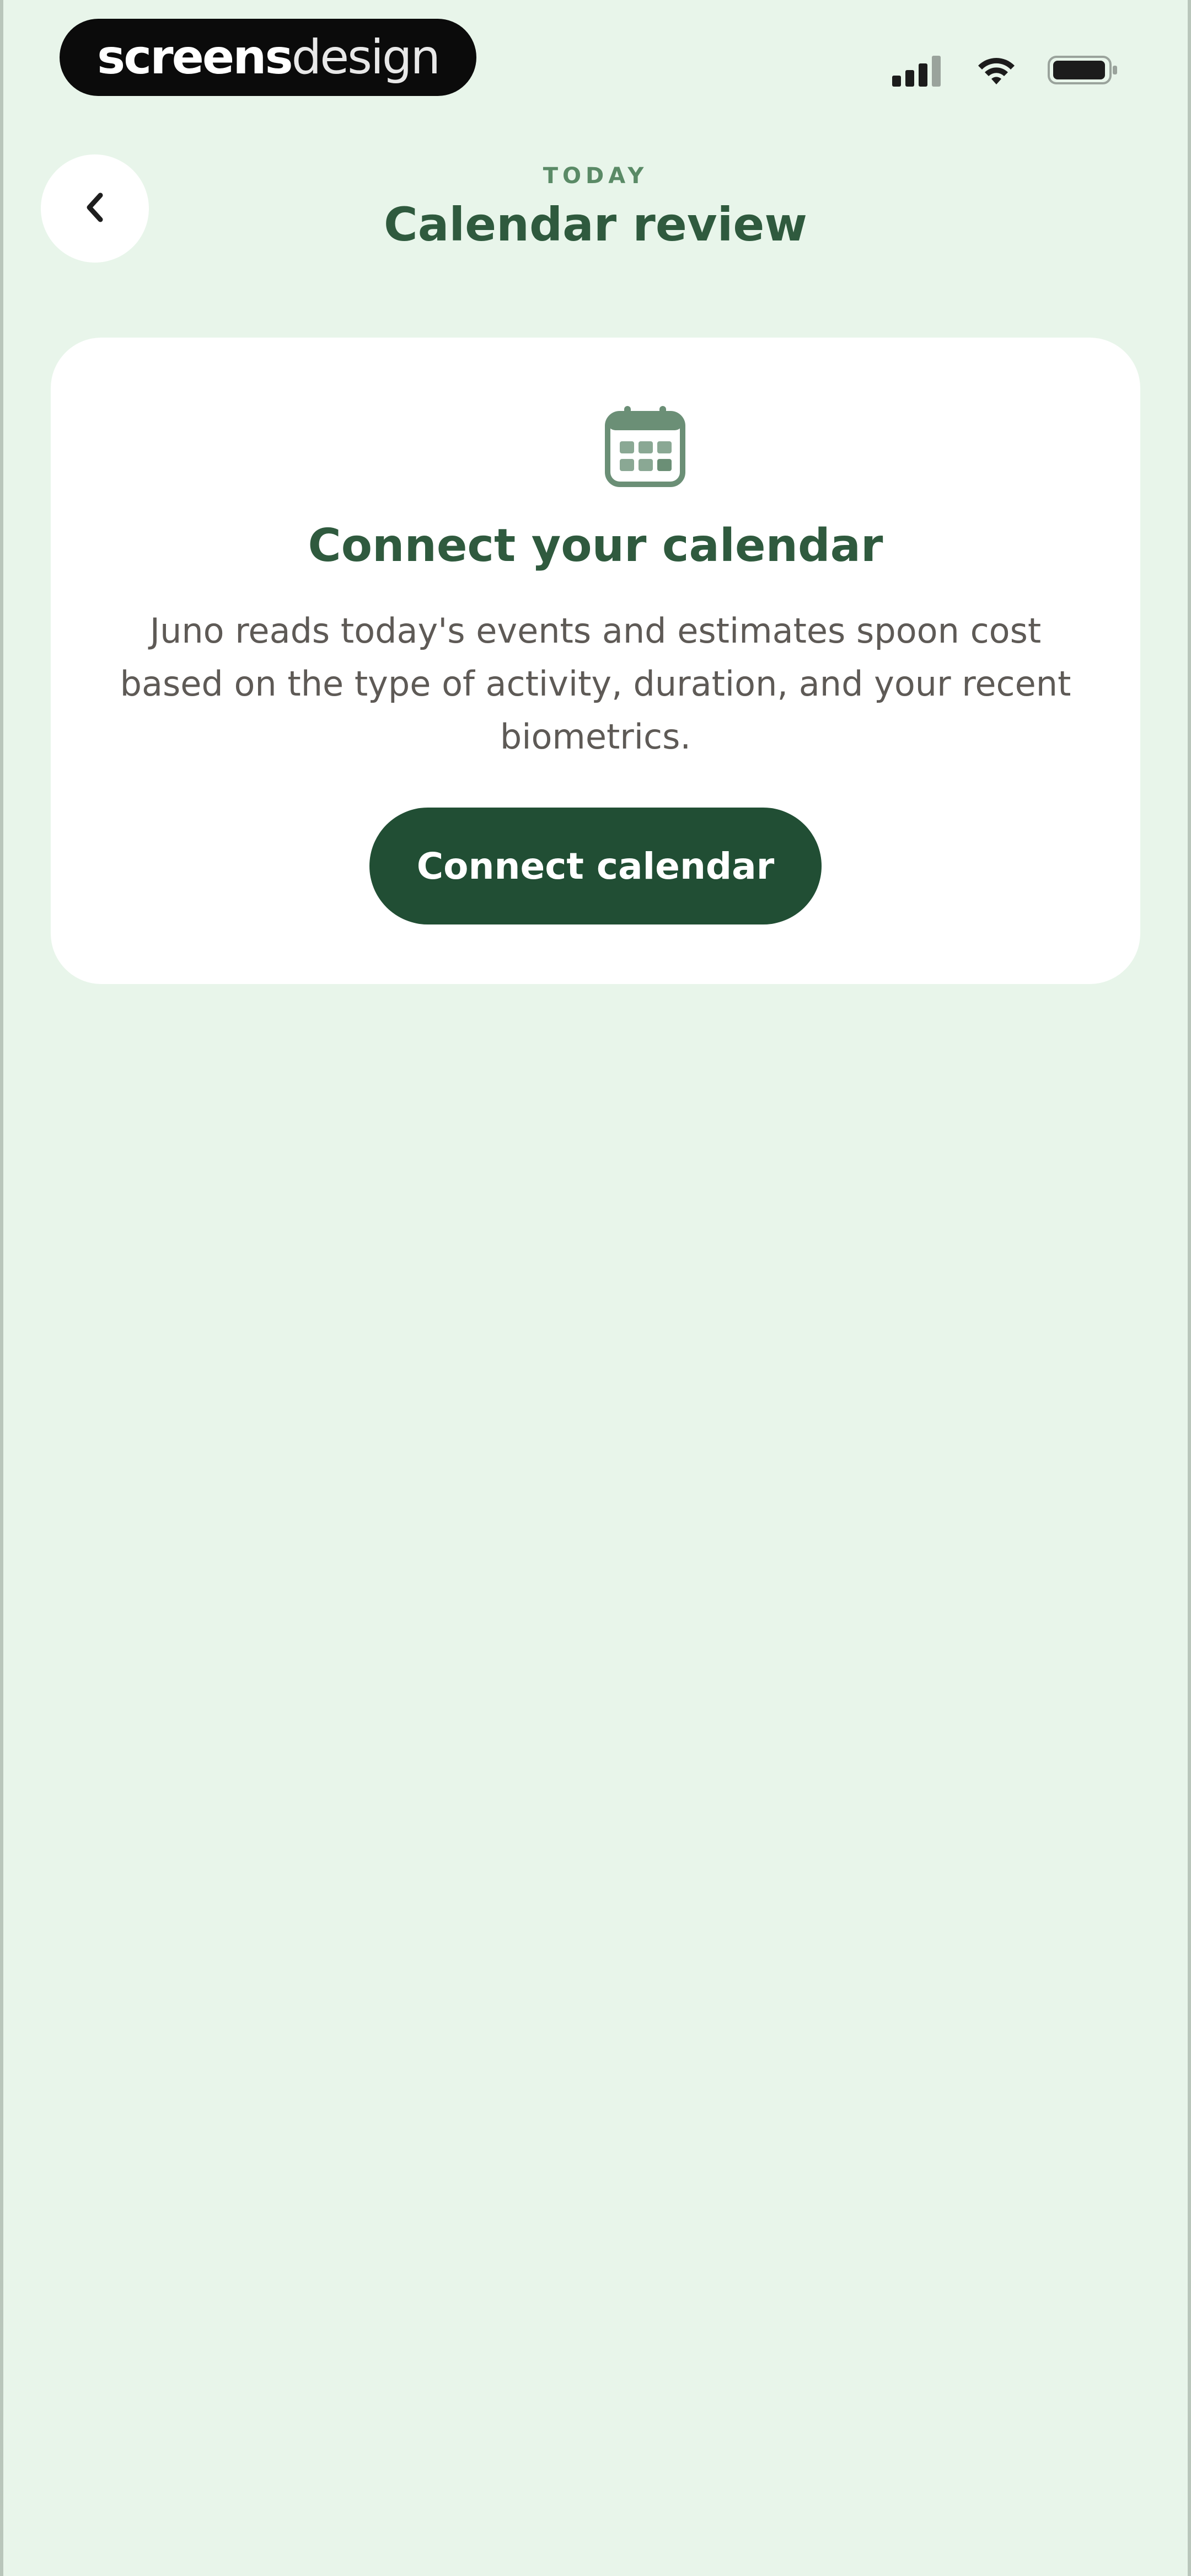 Image resolution: width=1191 pixels, height=2576 pixels. I want to click on card-title: Connect your calendar, so click(595, 546).